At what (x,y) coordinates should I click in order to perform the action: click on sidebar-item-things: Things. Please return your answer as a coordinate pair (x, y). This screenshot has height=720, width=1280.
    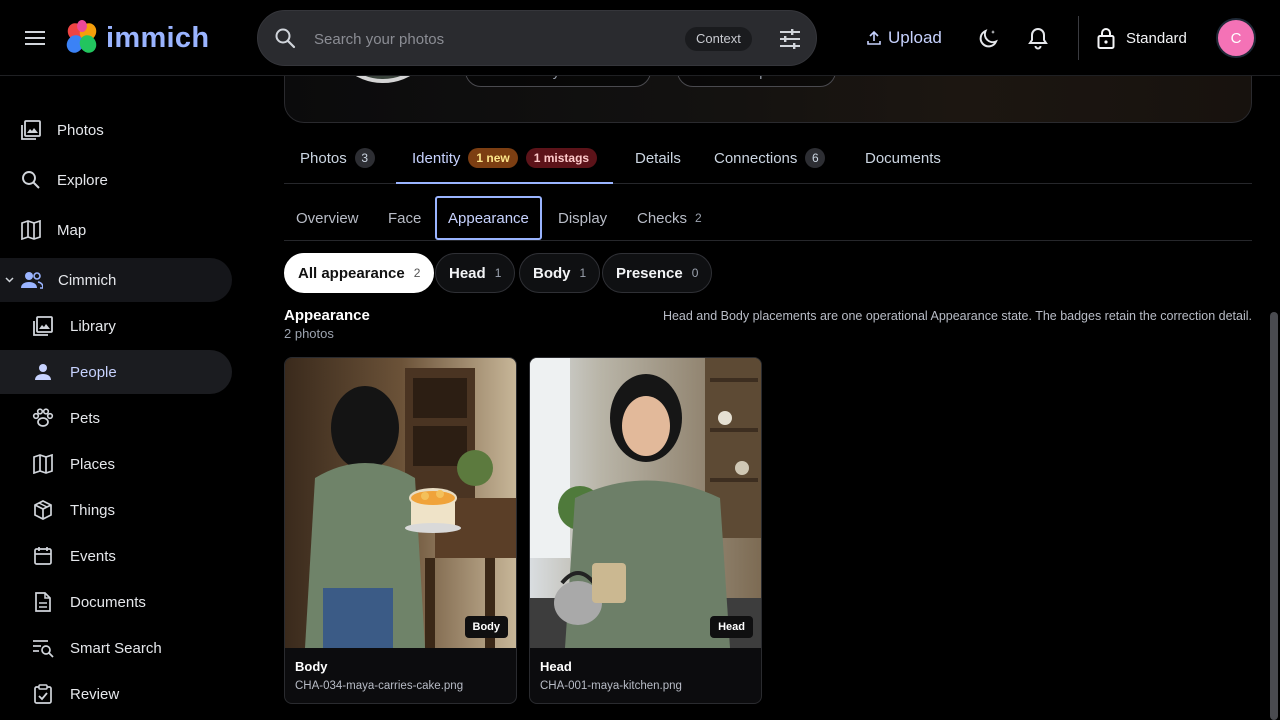
    Looking at the image, I should click on (116, 510).